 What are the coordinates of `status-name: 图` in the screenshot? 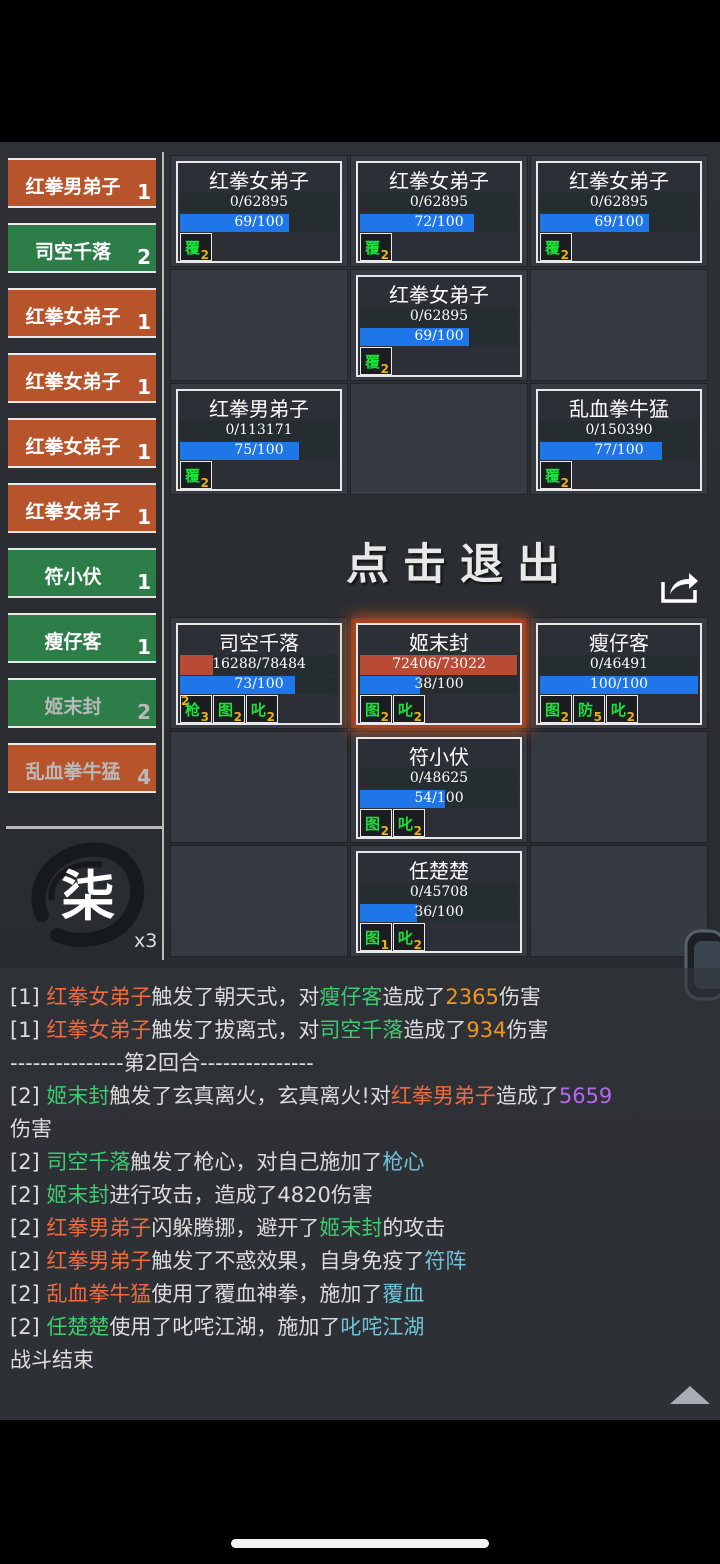 It's located at (373, 938).